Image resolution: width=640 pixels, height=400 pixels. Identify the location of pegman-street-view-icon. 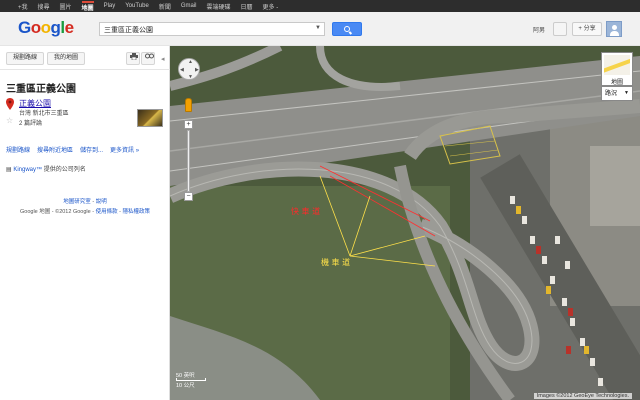
(188, 105).